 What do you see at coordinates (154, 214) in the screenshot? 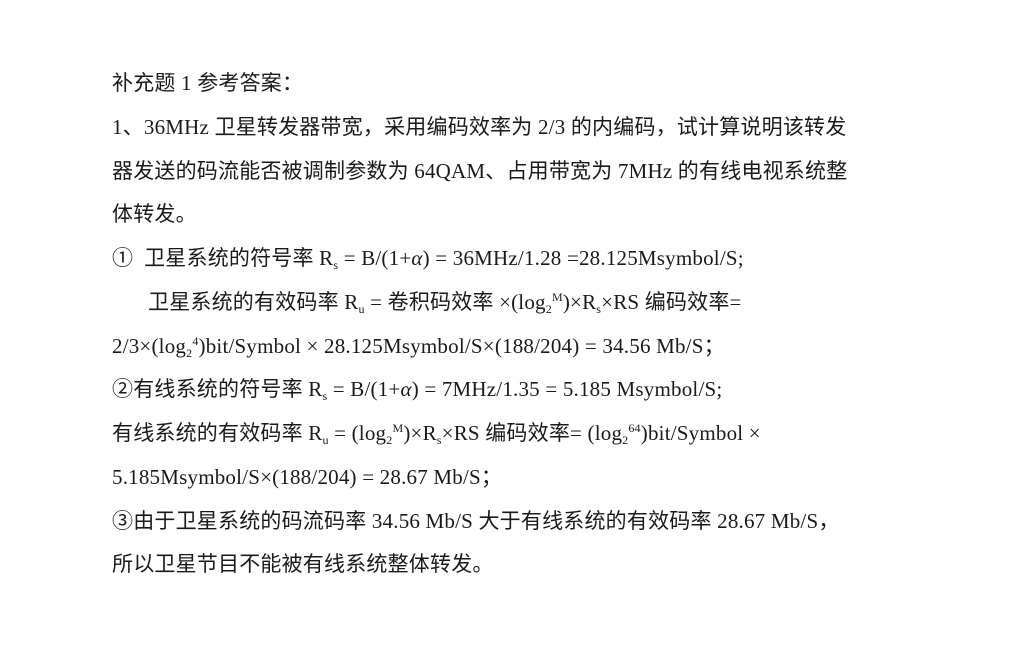
I see `question-line-3: 体转发。` at bounding box center [154, 214].